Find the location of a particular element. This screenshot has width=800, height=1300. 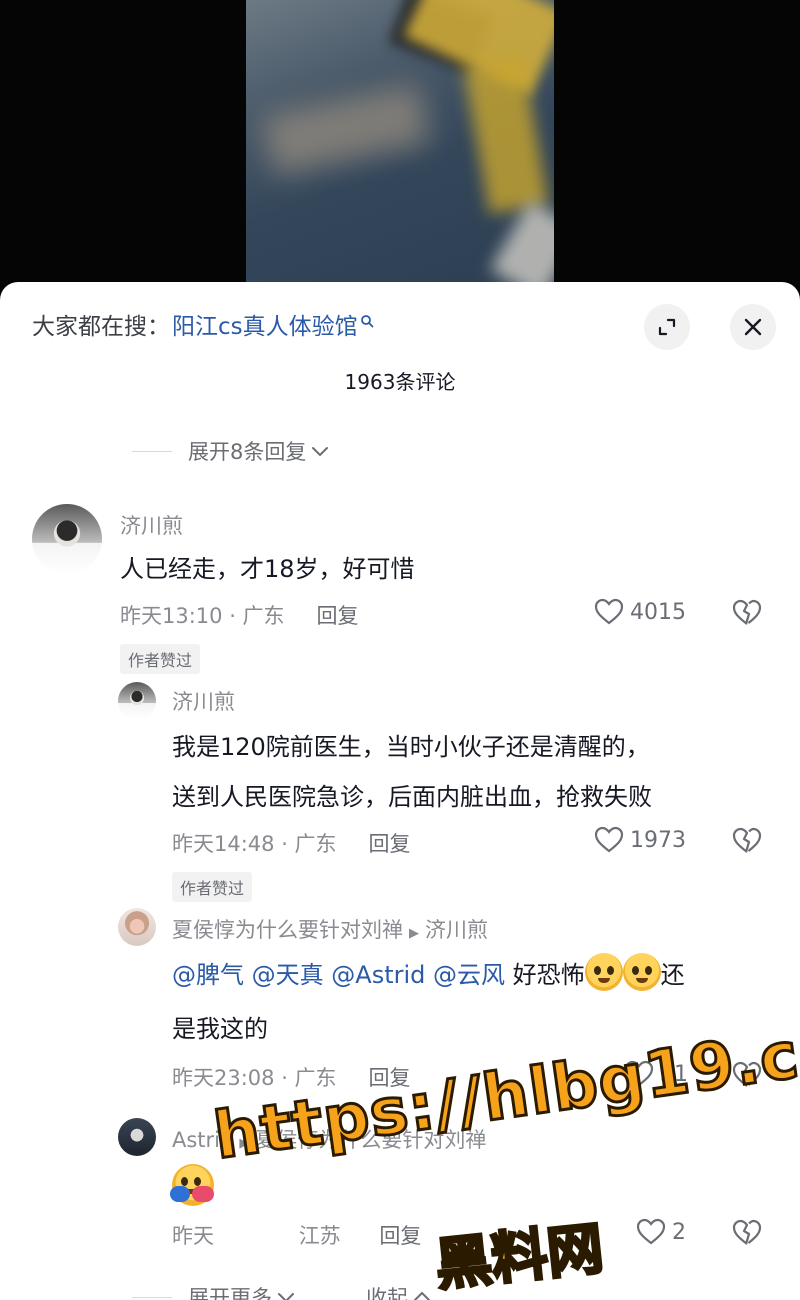

reply-text-line1: @脾气 @天真 @Astrid @云风 好恐怖 还 is located at coordinates (428, 975).